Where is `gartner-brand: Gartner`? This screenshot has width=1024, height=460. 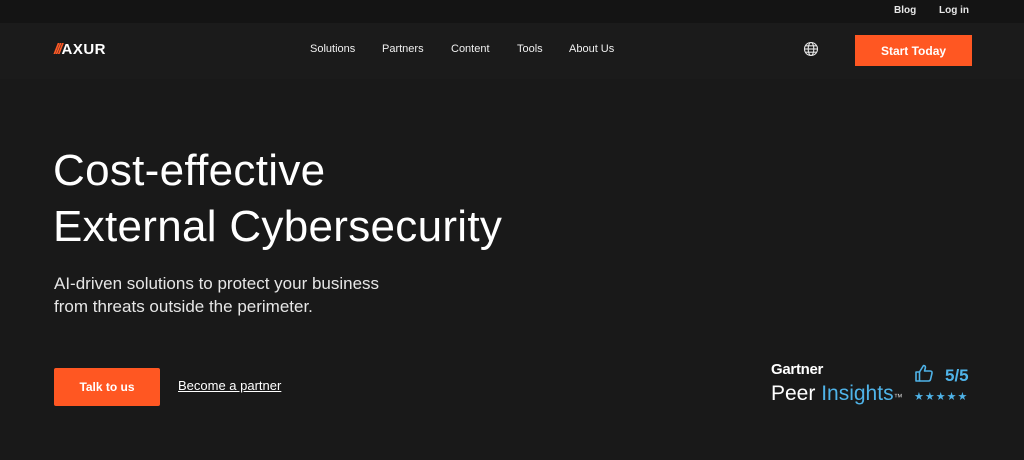 gartner-brand: Gartner is located at coordinates (797, 369).